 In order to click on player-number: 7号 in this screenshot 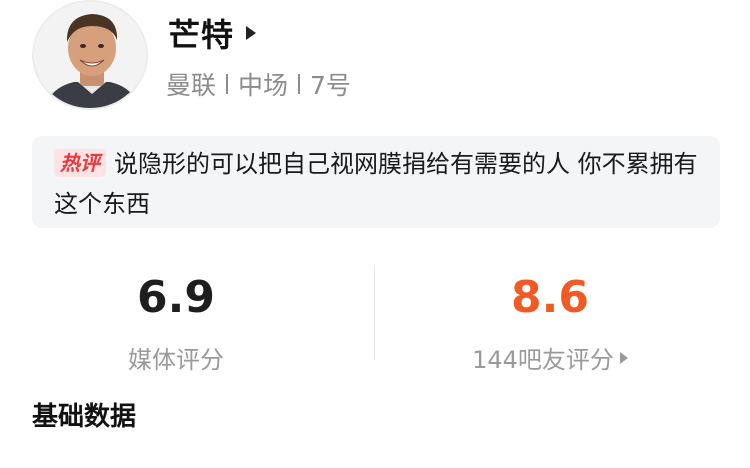, I will do `click(330, 85)`.